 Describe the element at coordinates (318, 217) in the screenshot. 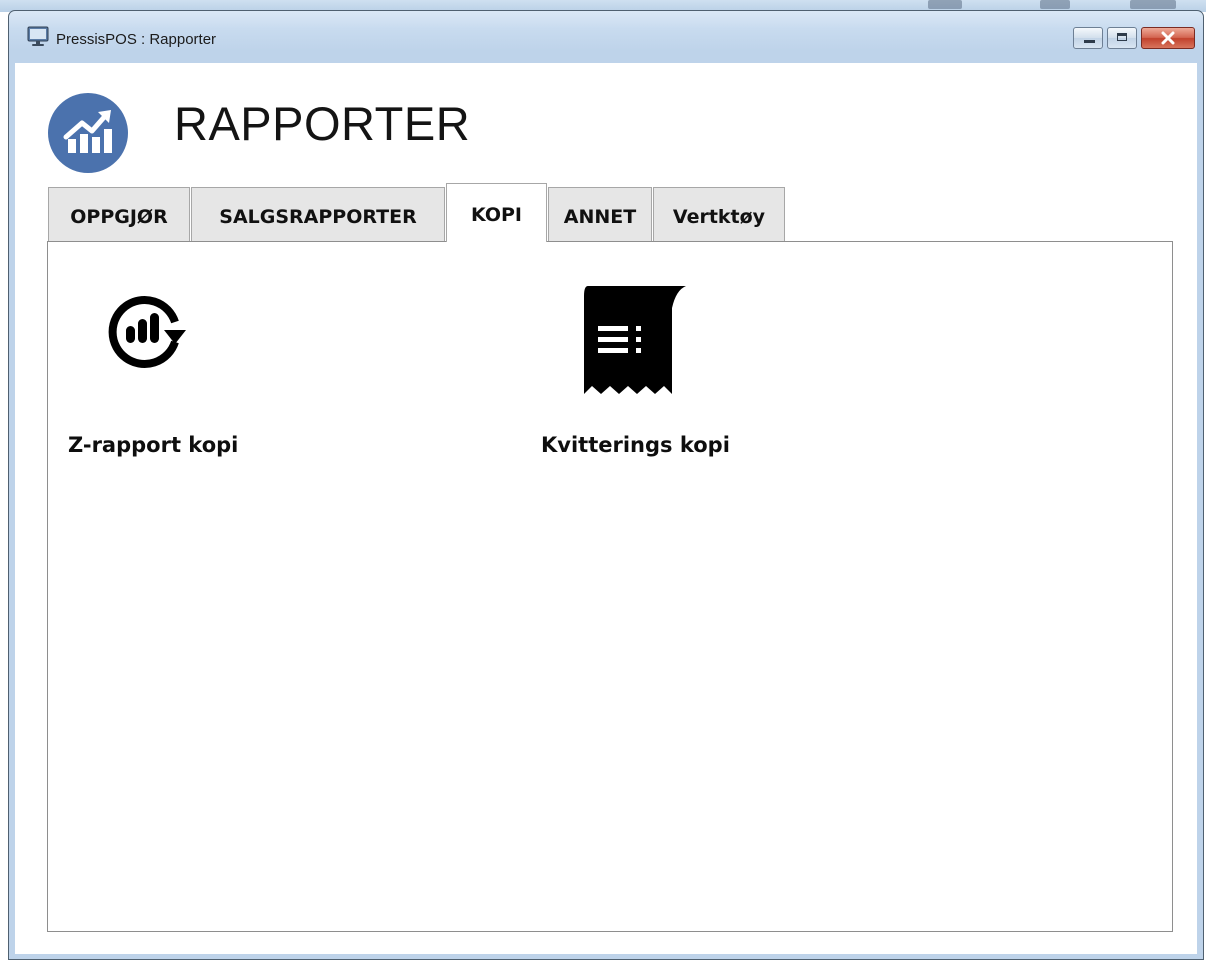

I see `tab-label: SALGSRAPPORTER` at that location.